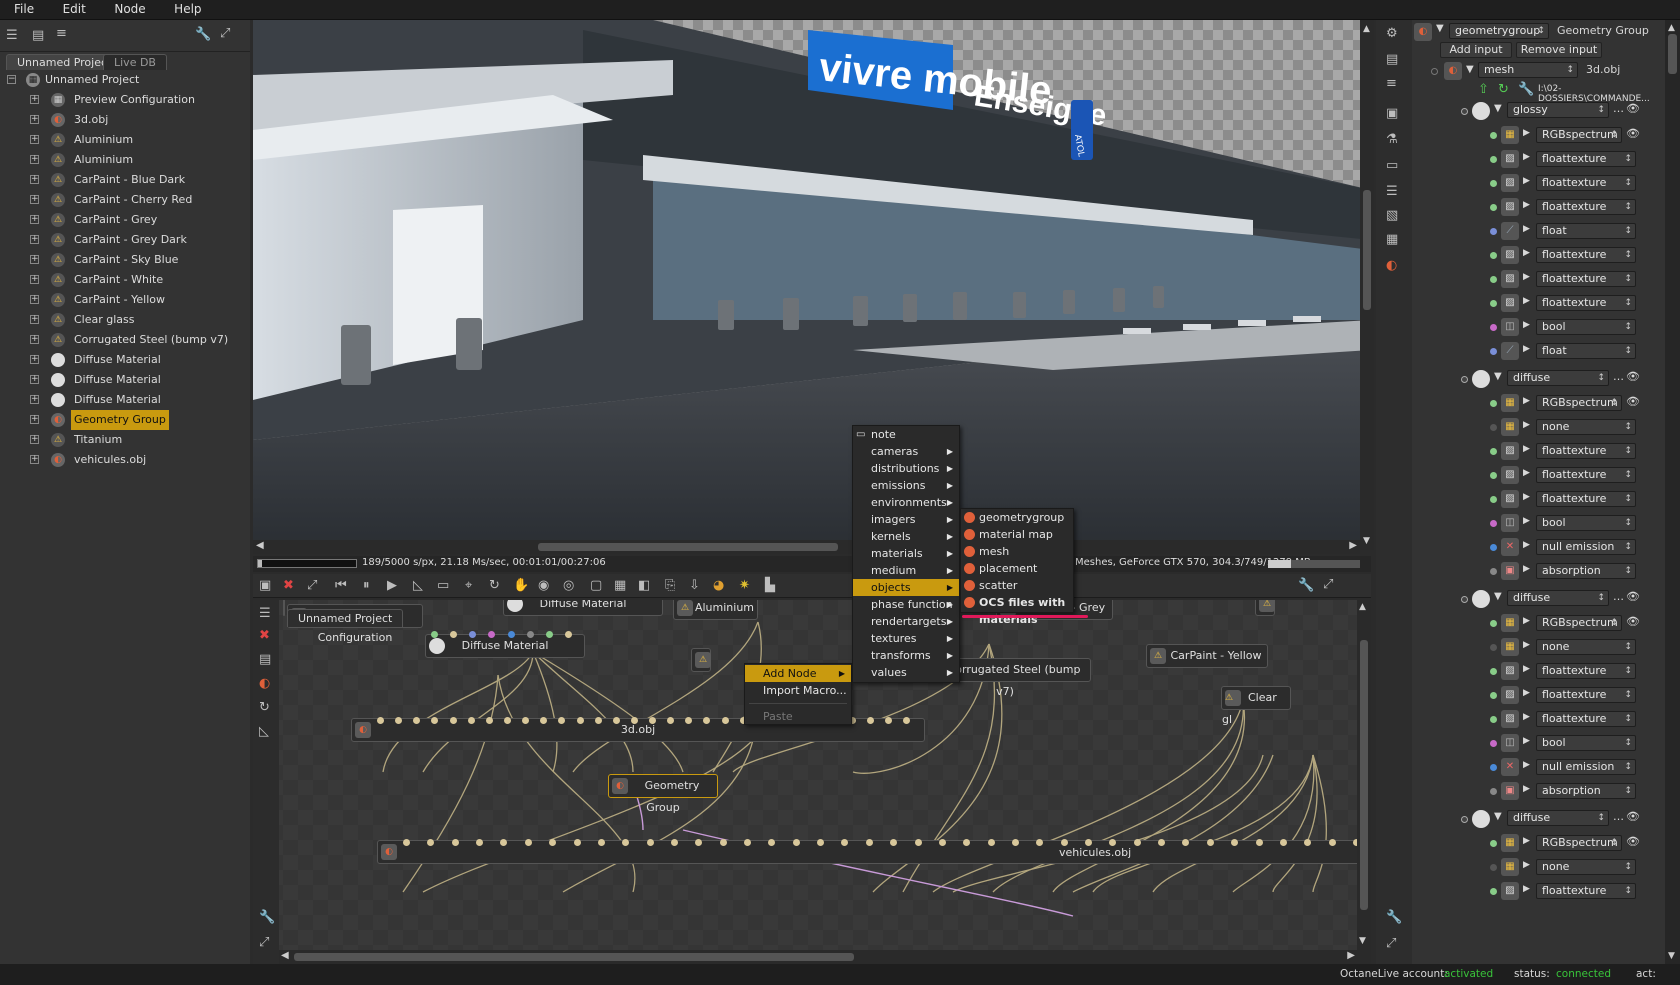  Describe the element at coordinates (125, 340) in the screenshot. I see `tree-item: + ⚠ Corrugated Steel (bump v7)` at that location.